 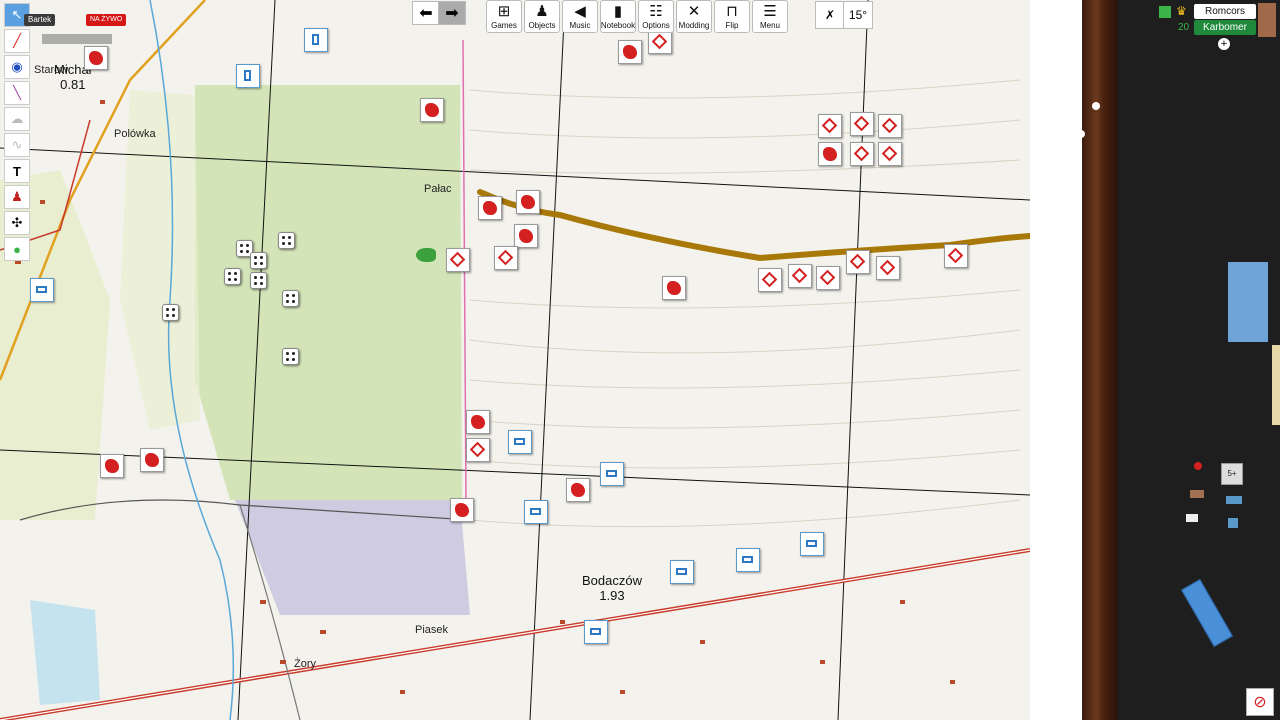 What do you see at coordinates (770, 16) in the screenshot?
I see `menu-button: ☰ Menu` at bounding box center [770, 16].